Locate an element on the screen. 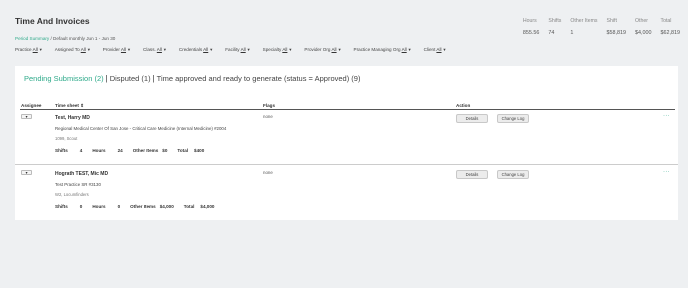 Image resolution: width=688 pixels, height=288 pixels. filter-label: Practice is located at coordinates (23, 49).